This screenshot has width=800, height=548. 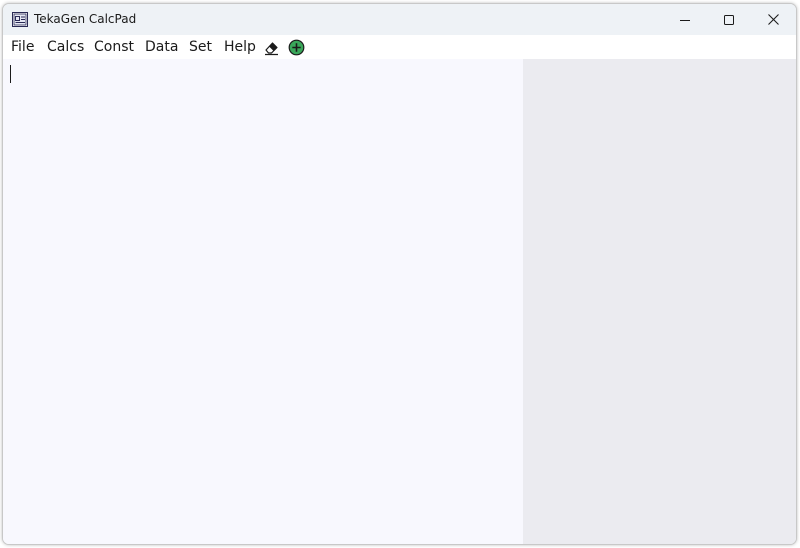 I want to click on menu-file: File, so click(x=22, y=47).